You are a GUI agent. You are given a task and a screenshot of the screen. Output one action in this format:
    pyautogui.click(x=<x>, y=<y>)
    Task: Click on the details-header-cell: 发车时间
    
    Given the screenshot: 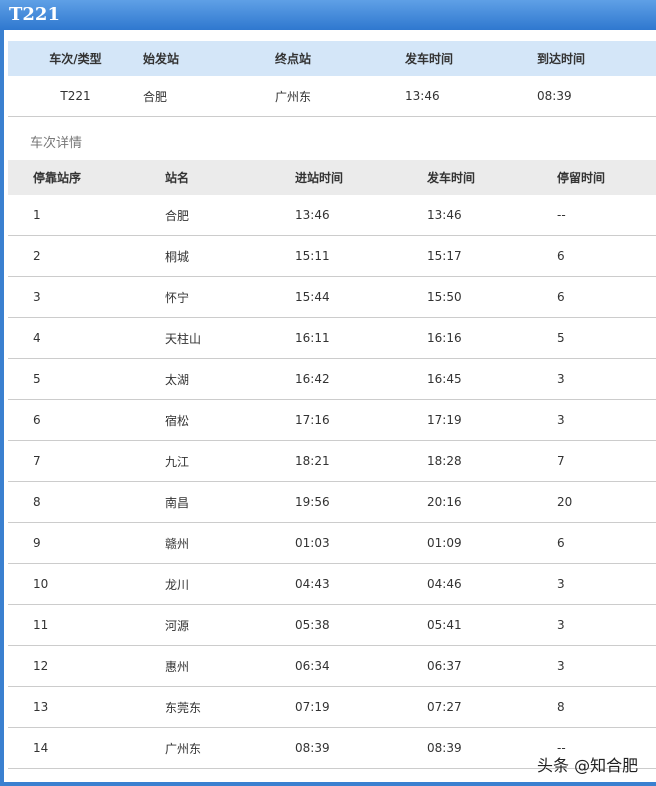 What is the action you would take?
    pyautogui.click(x=451, y=178)
    